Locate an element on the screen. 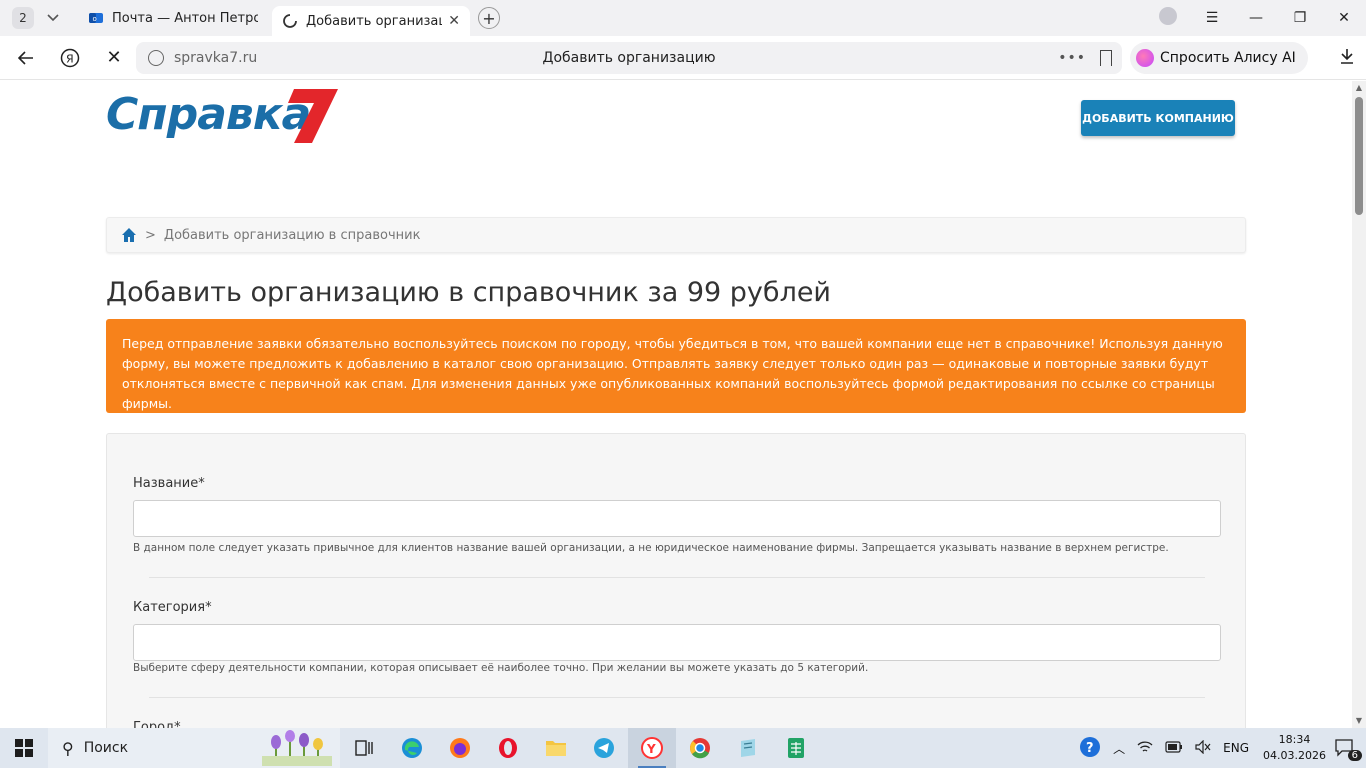 The width and height of the screenshot is (1366, 768). spreadsheet-icon is located at coordinates (796, 748).